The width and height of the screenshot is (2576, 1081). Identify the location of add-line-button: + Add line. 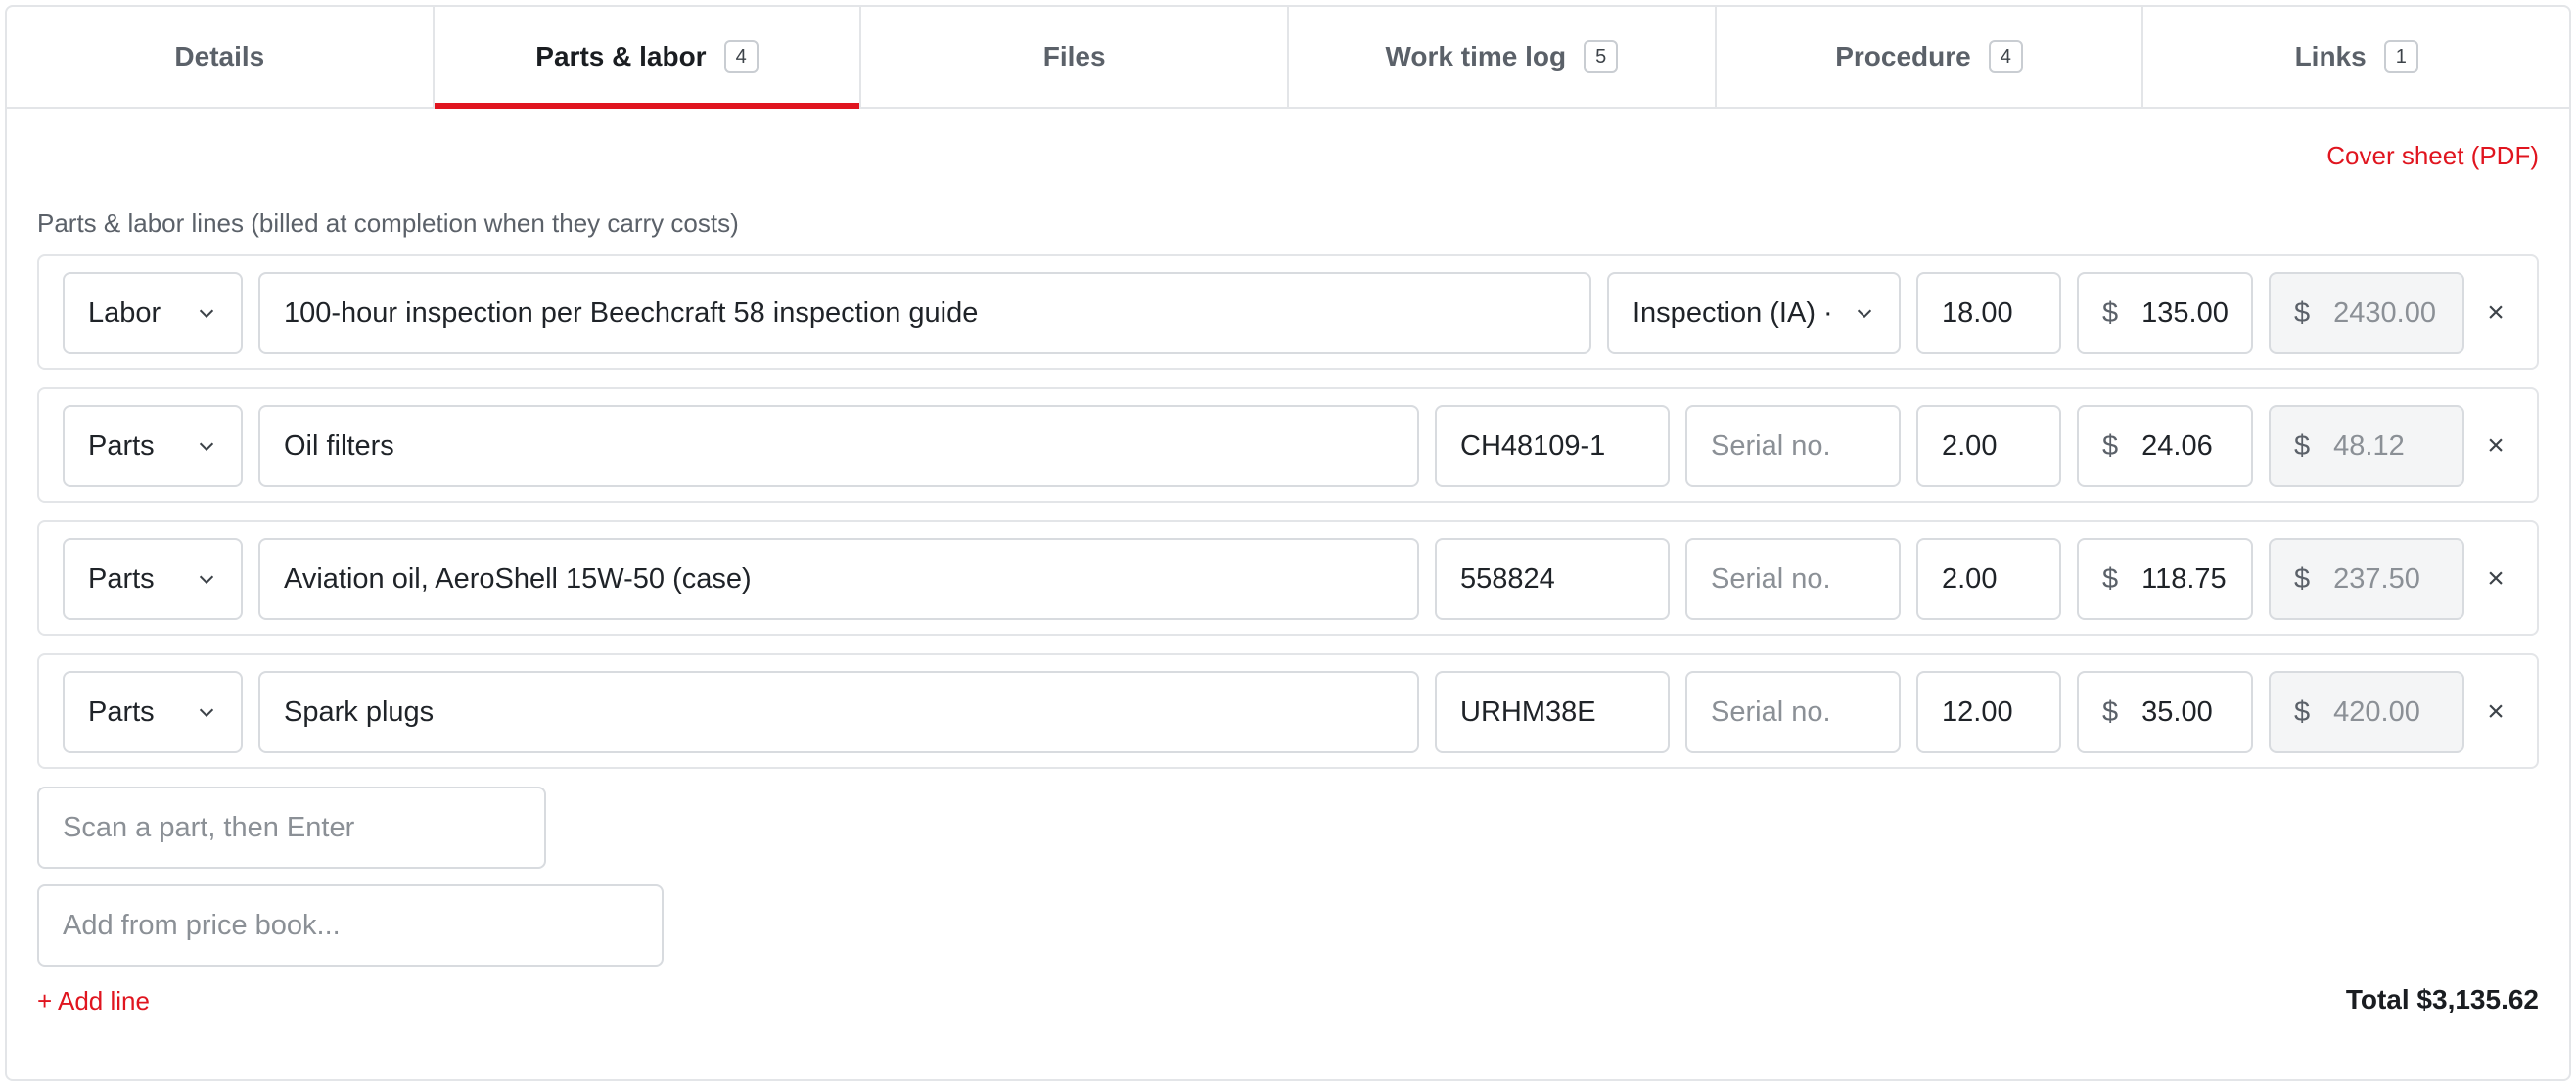
(94, 1001).